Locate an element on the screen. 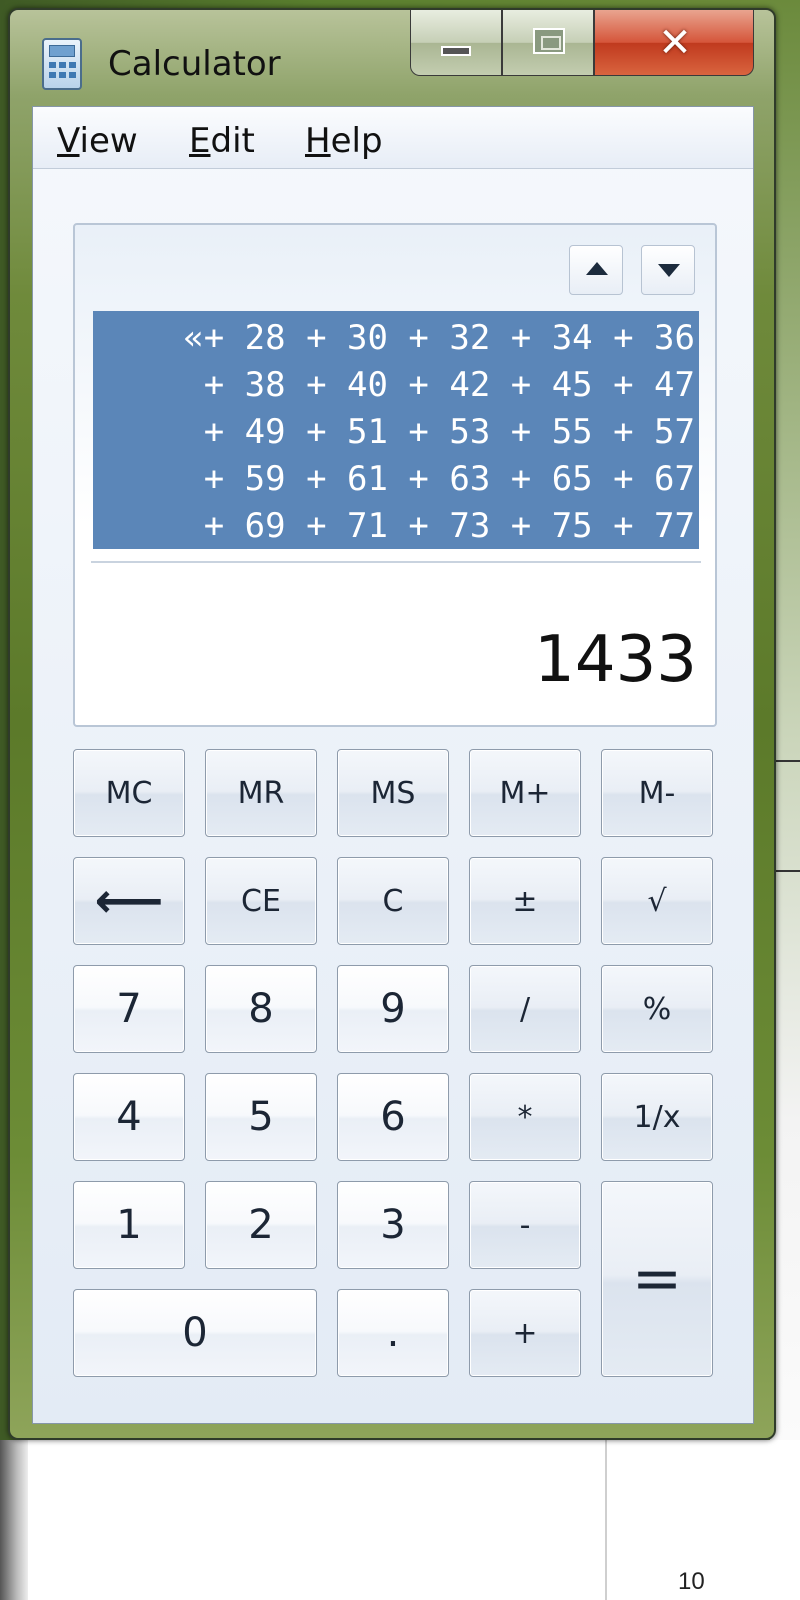 The width and height of the screenshot is (800, 1600). history-line: «+ 28 + 30 + 32 + 34 + 36 is located at coordinates (439, 338).